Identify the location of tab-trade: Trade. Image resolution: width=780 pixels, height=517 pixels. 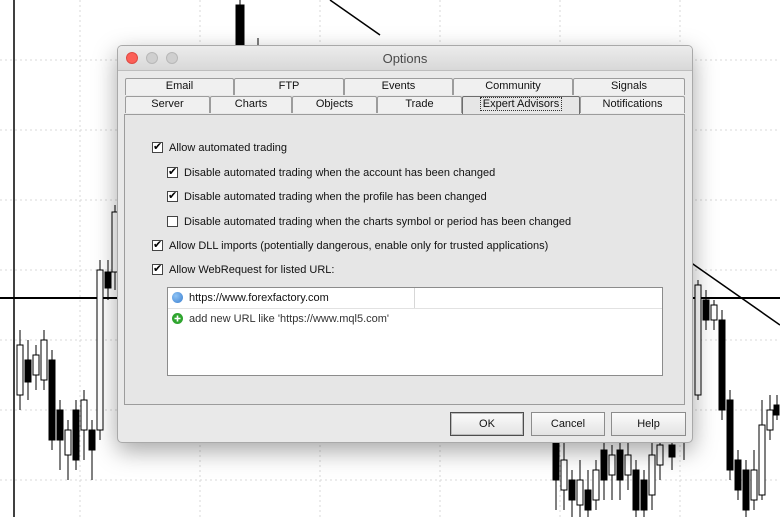
(419, 104).